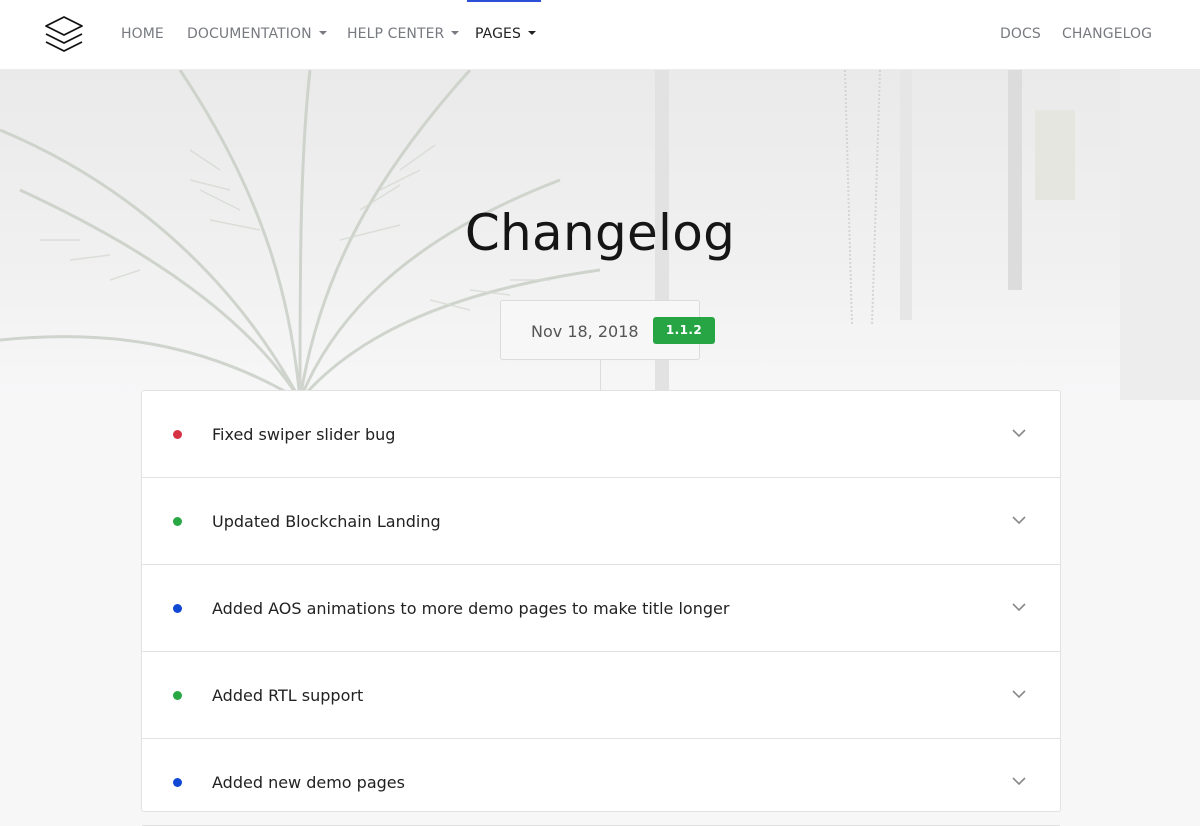  I want to click on changelog-entry: Added RTL support, so click(601, 695).